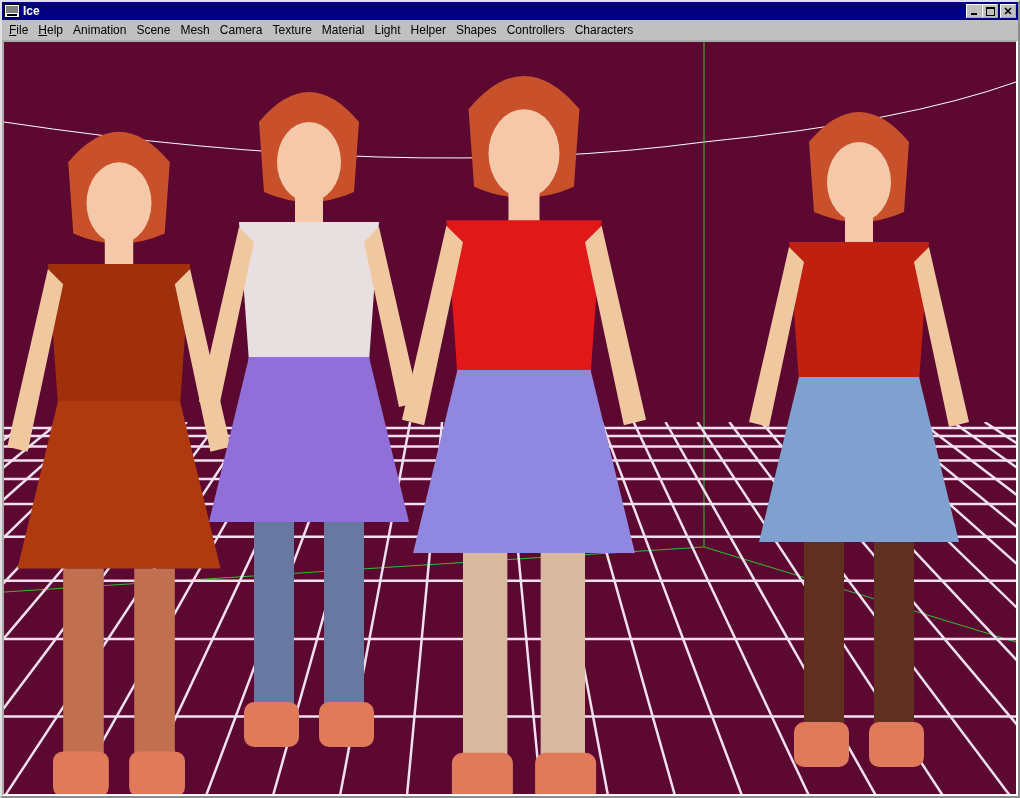  I want to click on menu-item: Scene, so click(153, 30).